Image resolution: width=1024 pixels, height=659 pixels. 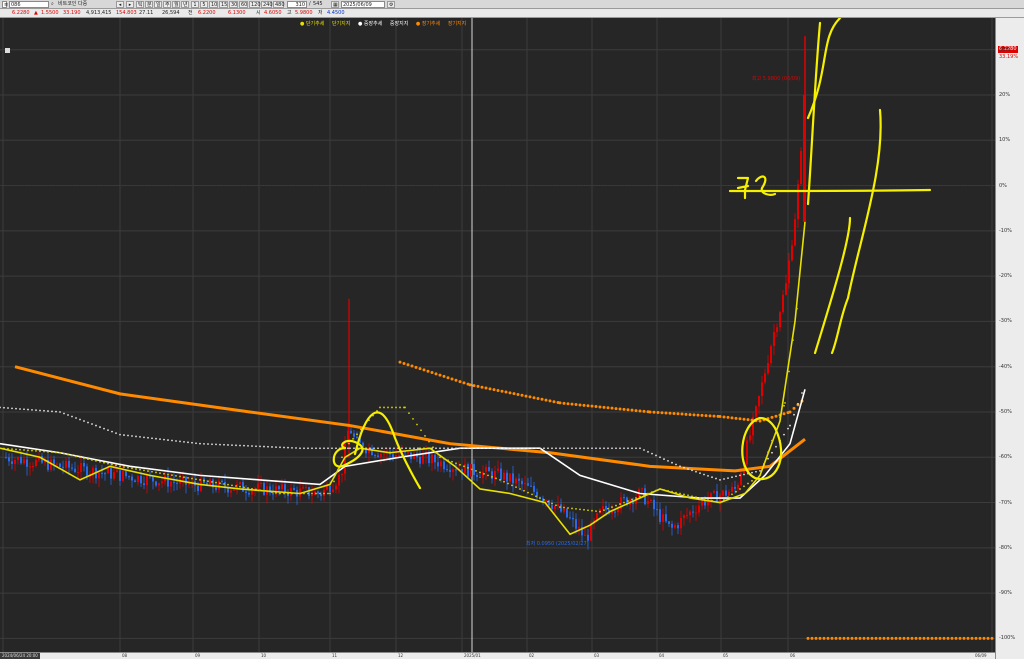 I want to click on legend-short-trend: ● 단기추세, so click(x=313, y=24).